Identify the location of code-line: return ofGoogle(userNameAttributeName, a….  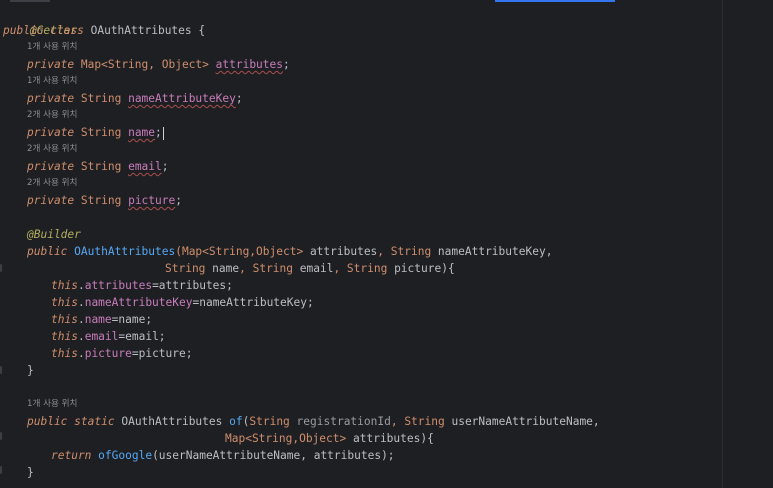
(199, 455).